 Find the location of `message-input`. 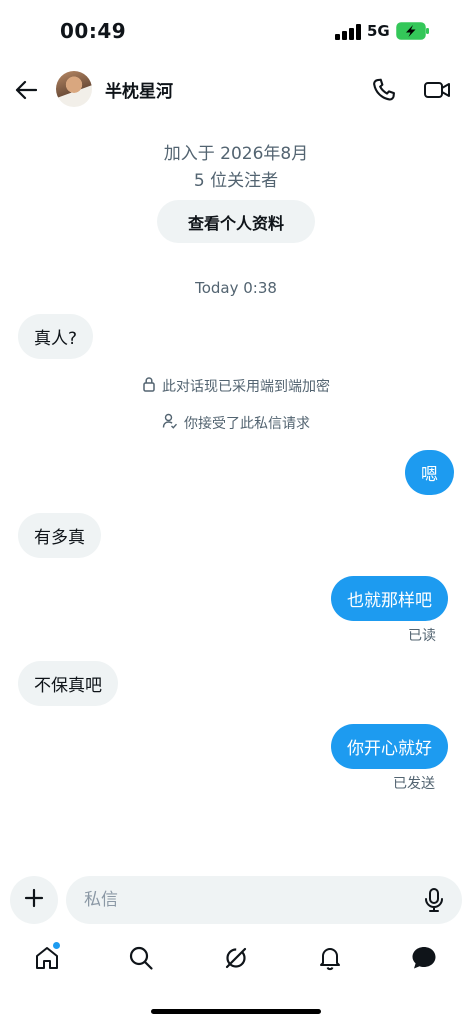

message-input is located at coordinates (264, 900).